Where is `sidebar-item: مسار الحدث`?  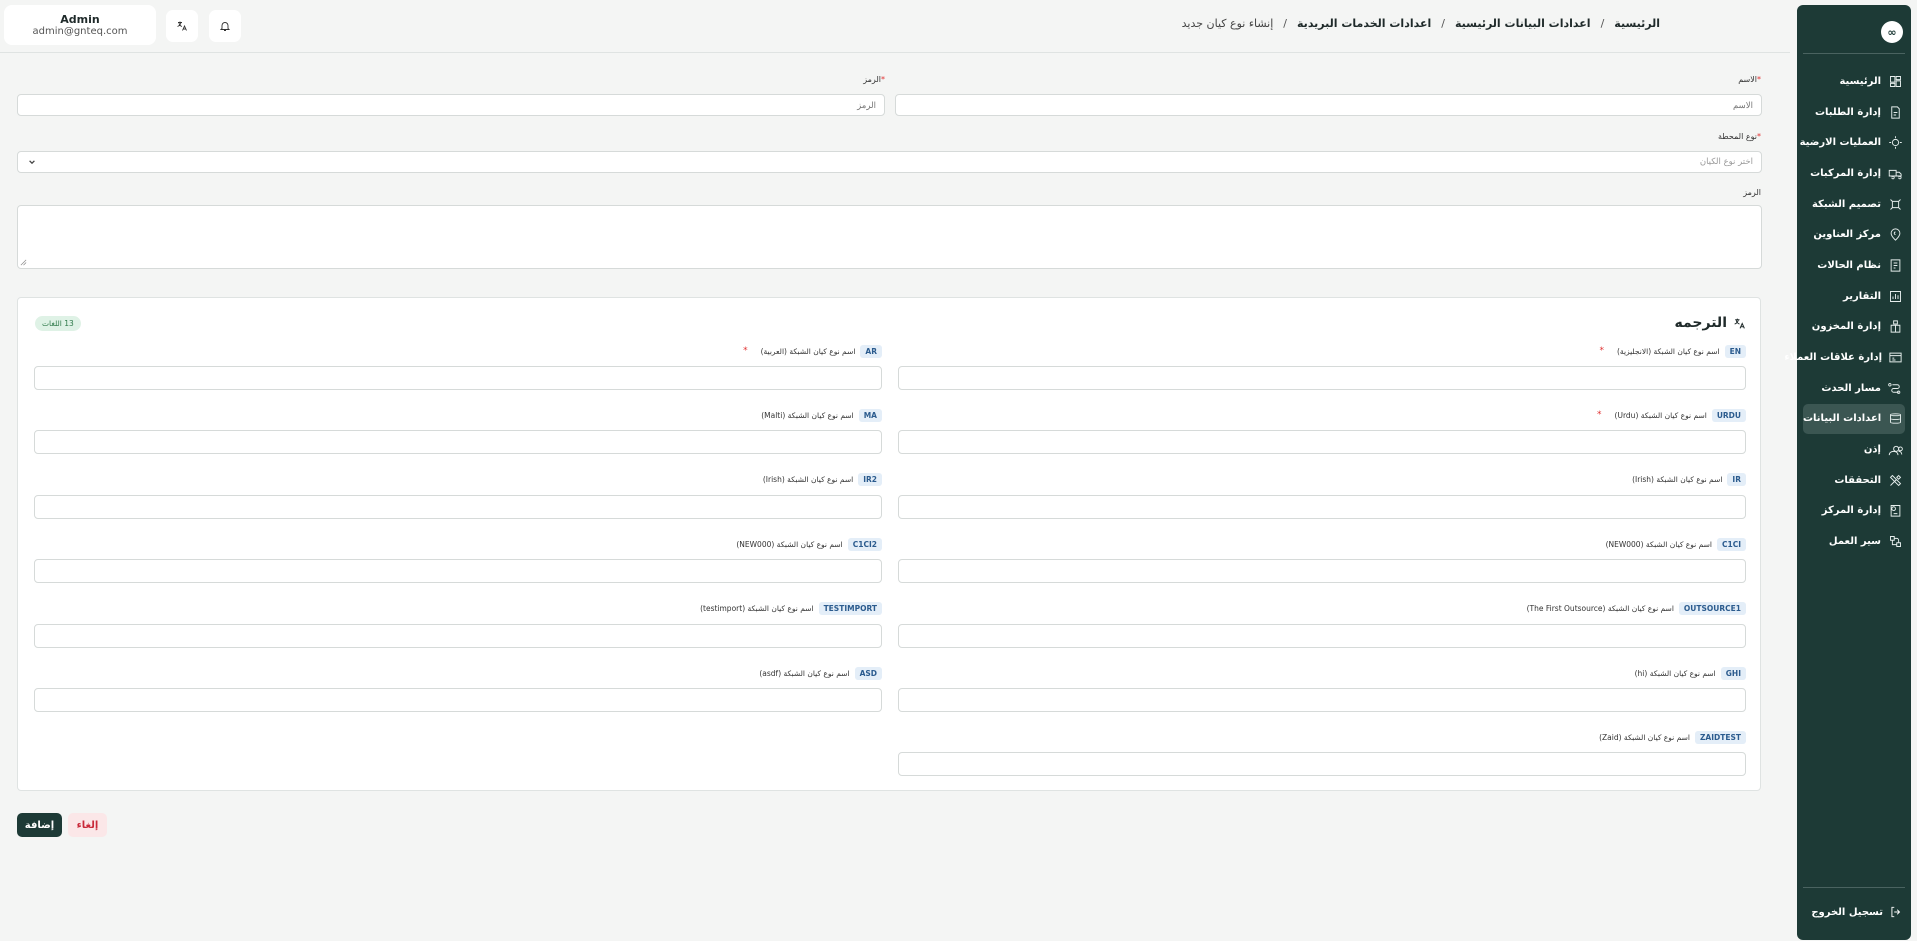
sidebar-item: مسار الحدث is located at coordinates (1854, 388).